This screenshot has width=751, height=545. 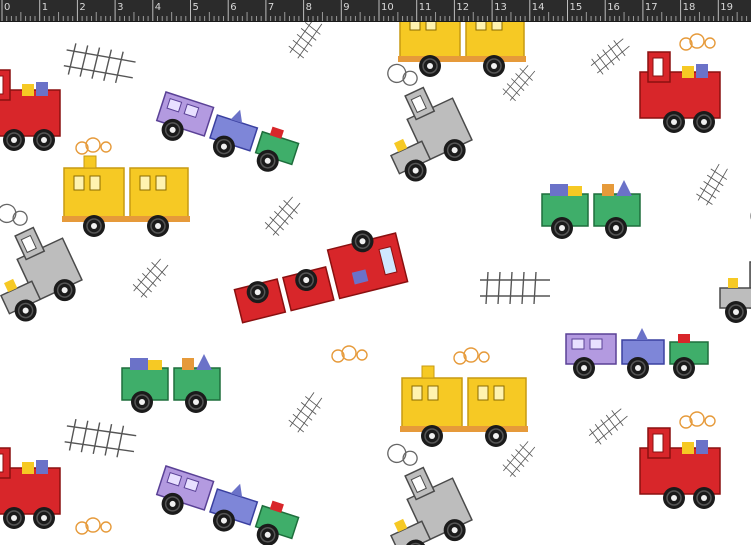 What do you see at coordinates (637, 353) in the screenshot?
I see `purple-train-right` at bounding box center [637, 353].